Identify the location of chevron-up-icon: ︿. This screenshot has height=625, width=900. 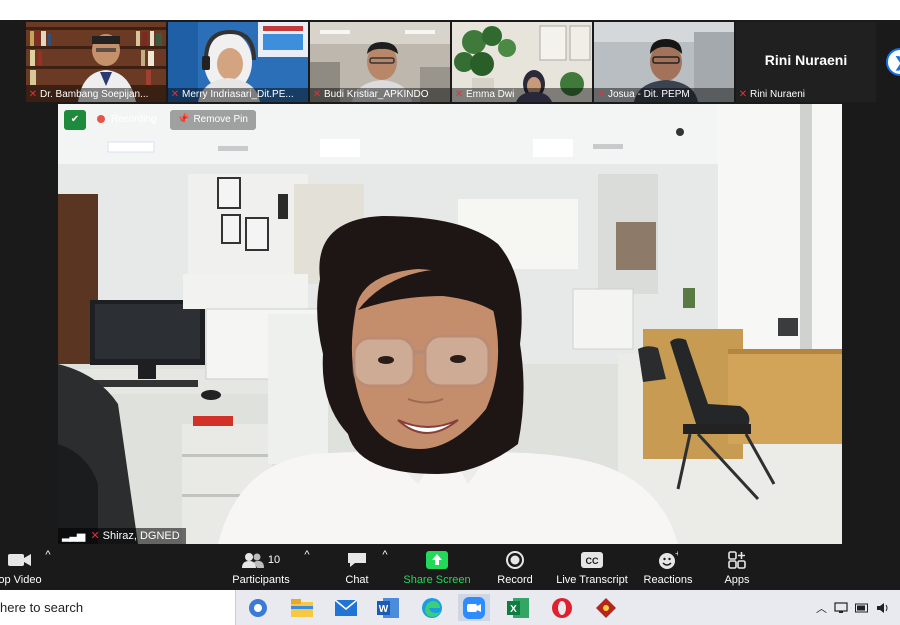
(821, 608).